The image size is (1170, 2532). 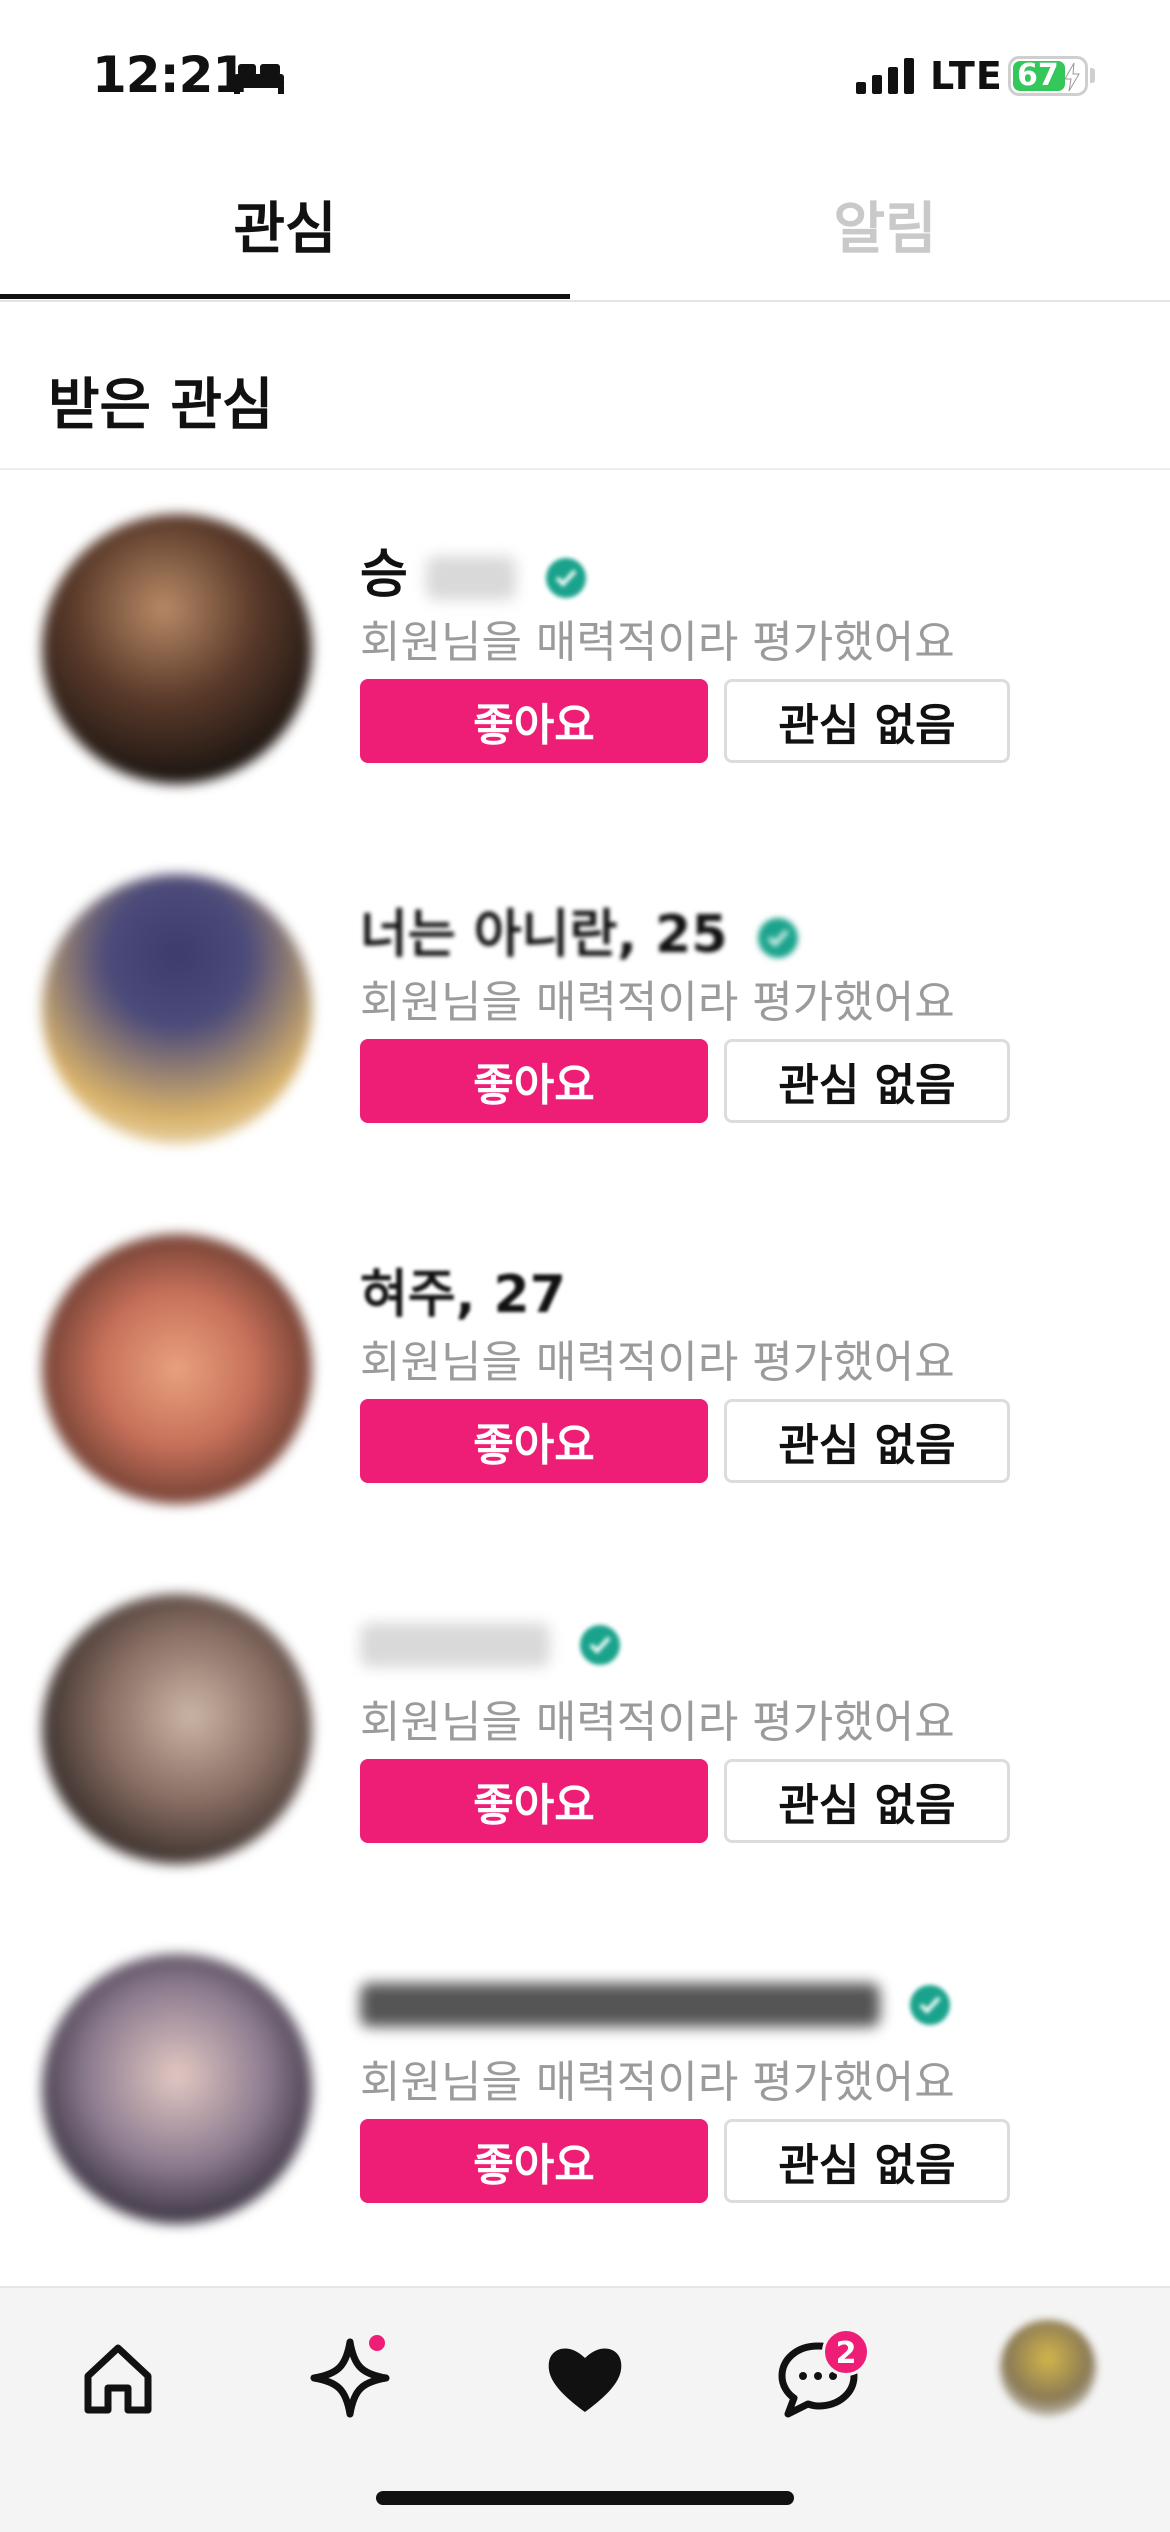 I want to click on user-name: 너는 아니란, 25, so click(x=580, y=928).